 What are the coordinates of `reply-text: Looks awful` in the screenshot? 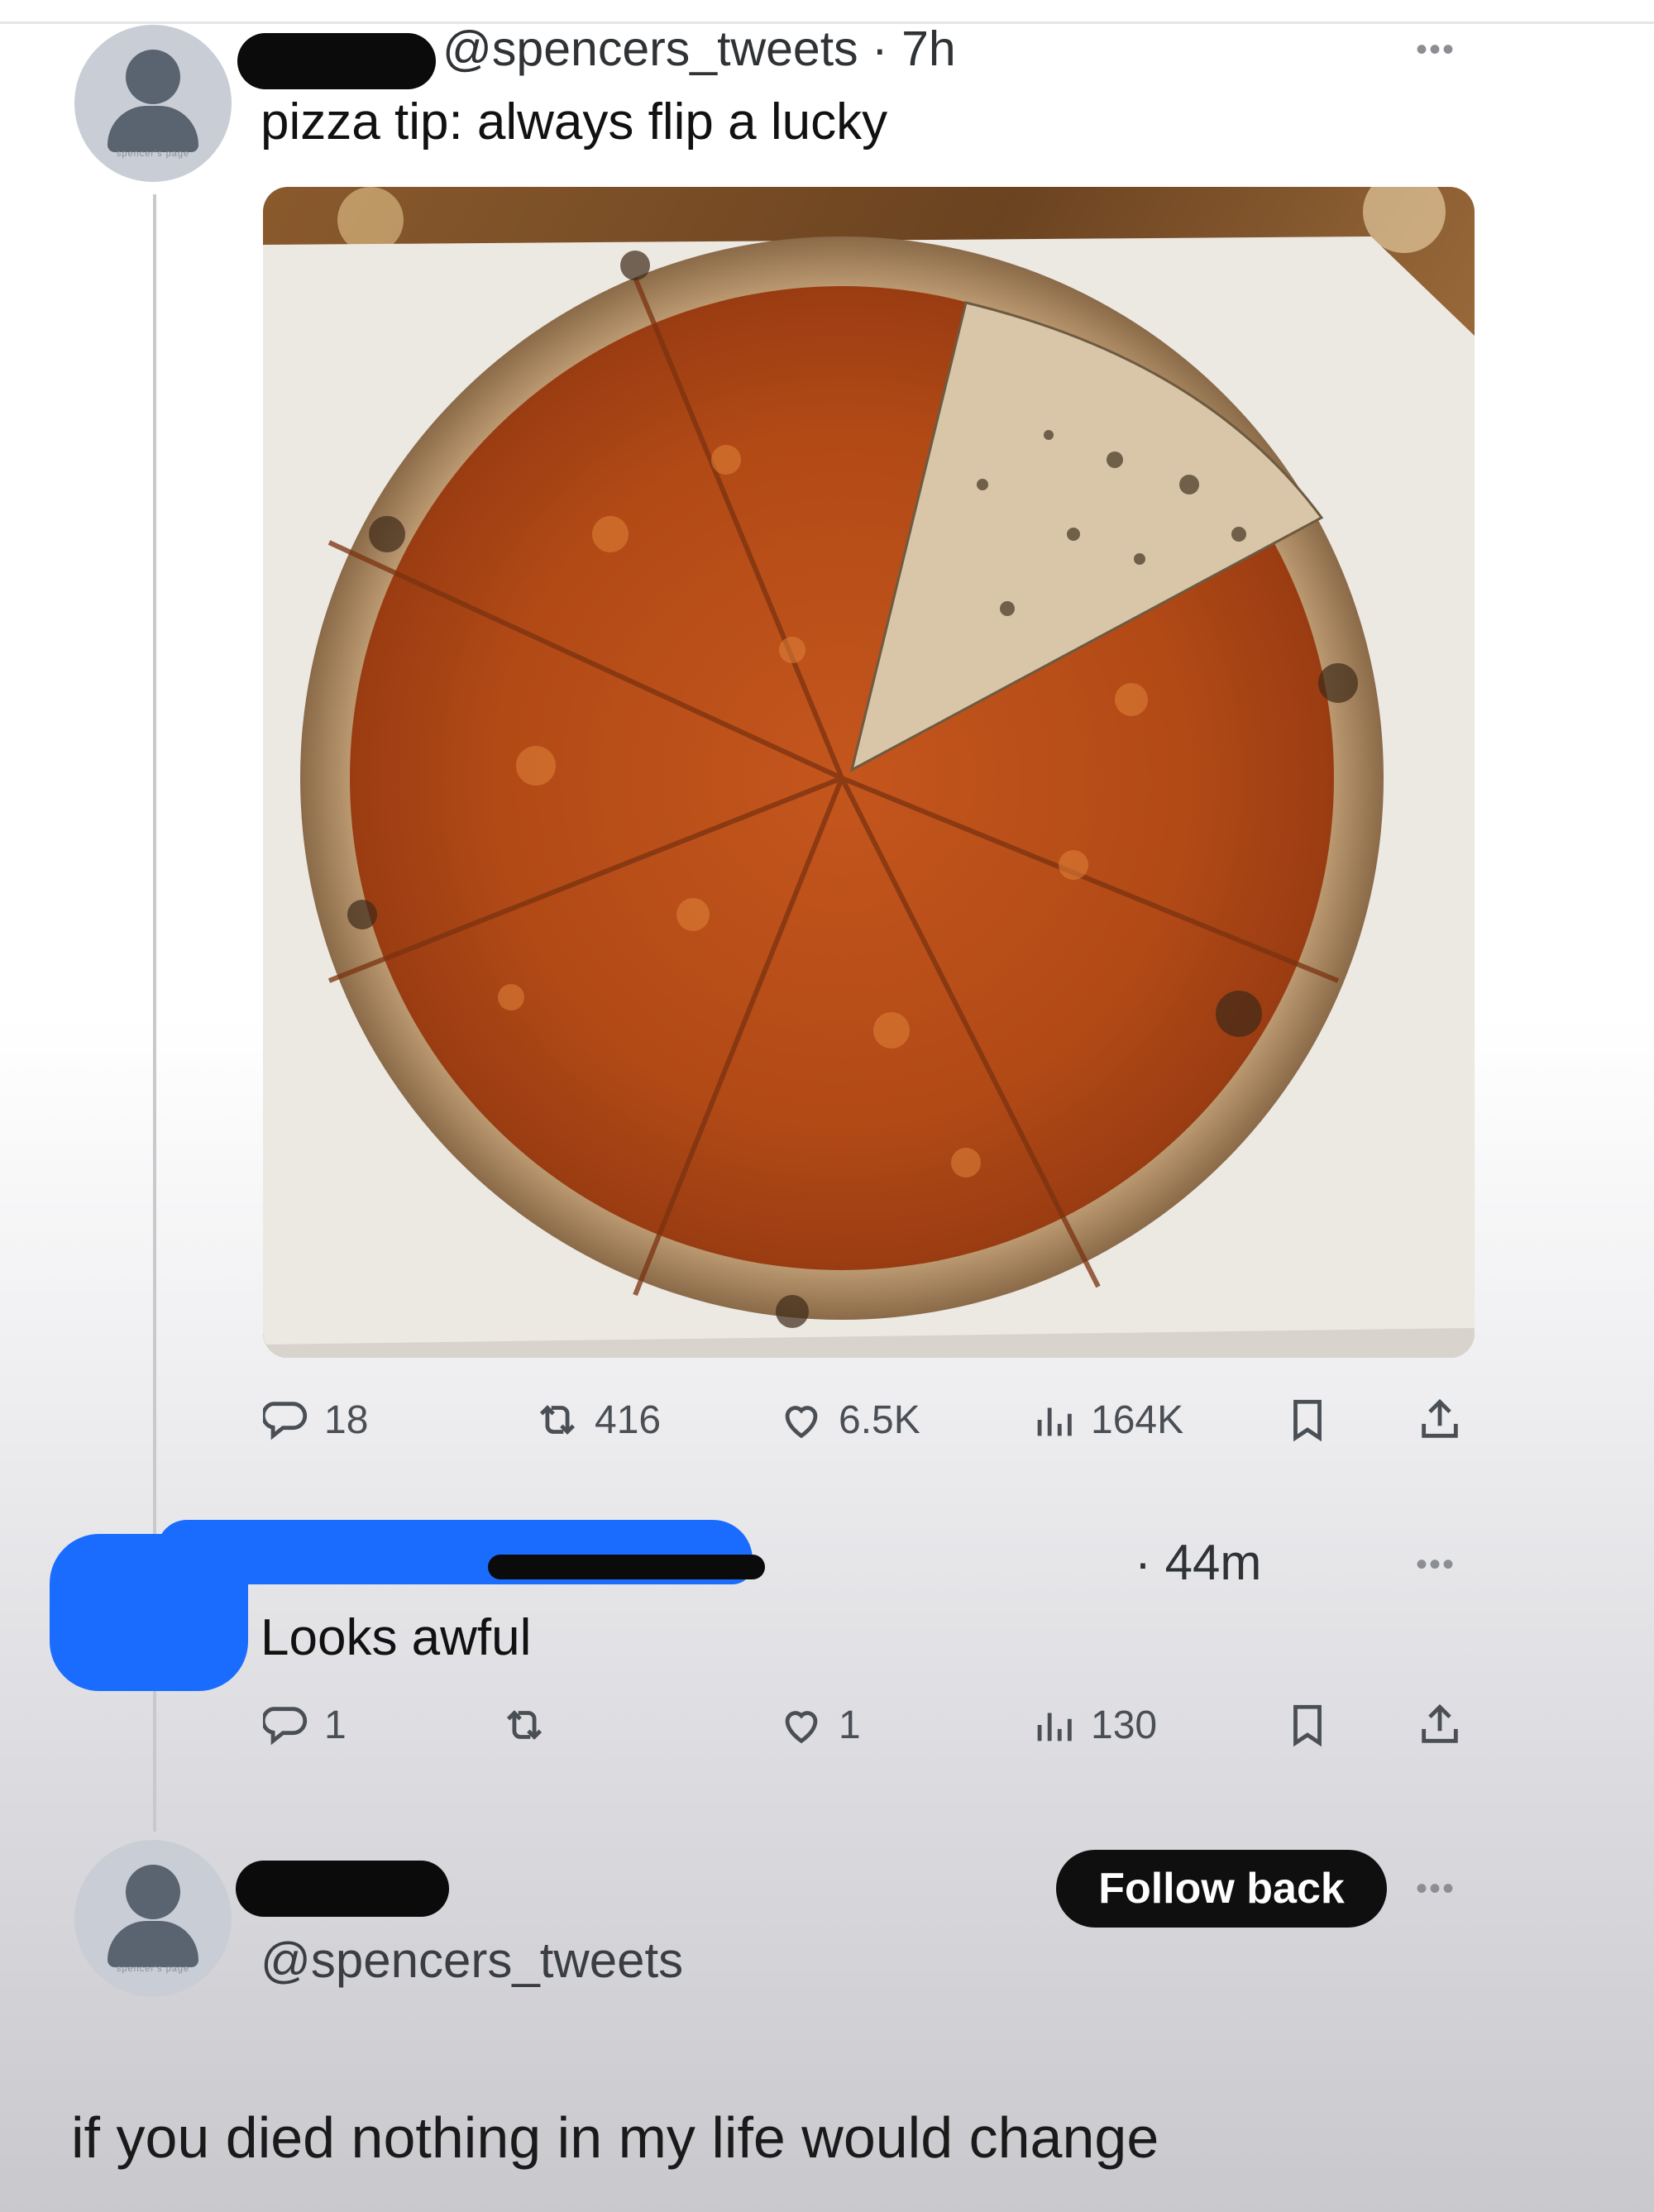 It's located at (396, 1637).